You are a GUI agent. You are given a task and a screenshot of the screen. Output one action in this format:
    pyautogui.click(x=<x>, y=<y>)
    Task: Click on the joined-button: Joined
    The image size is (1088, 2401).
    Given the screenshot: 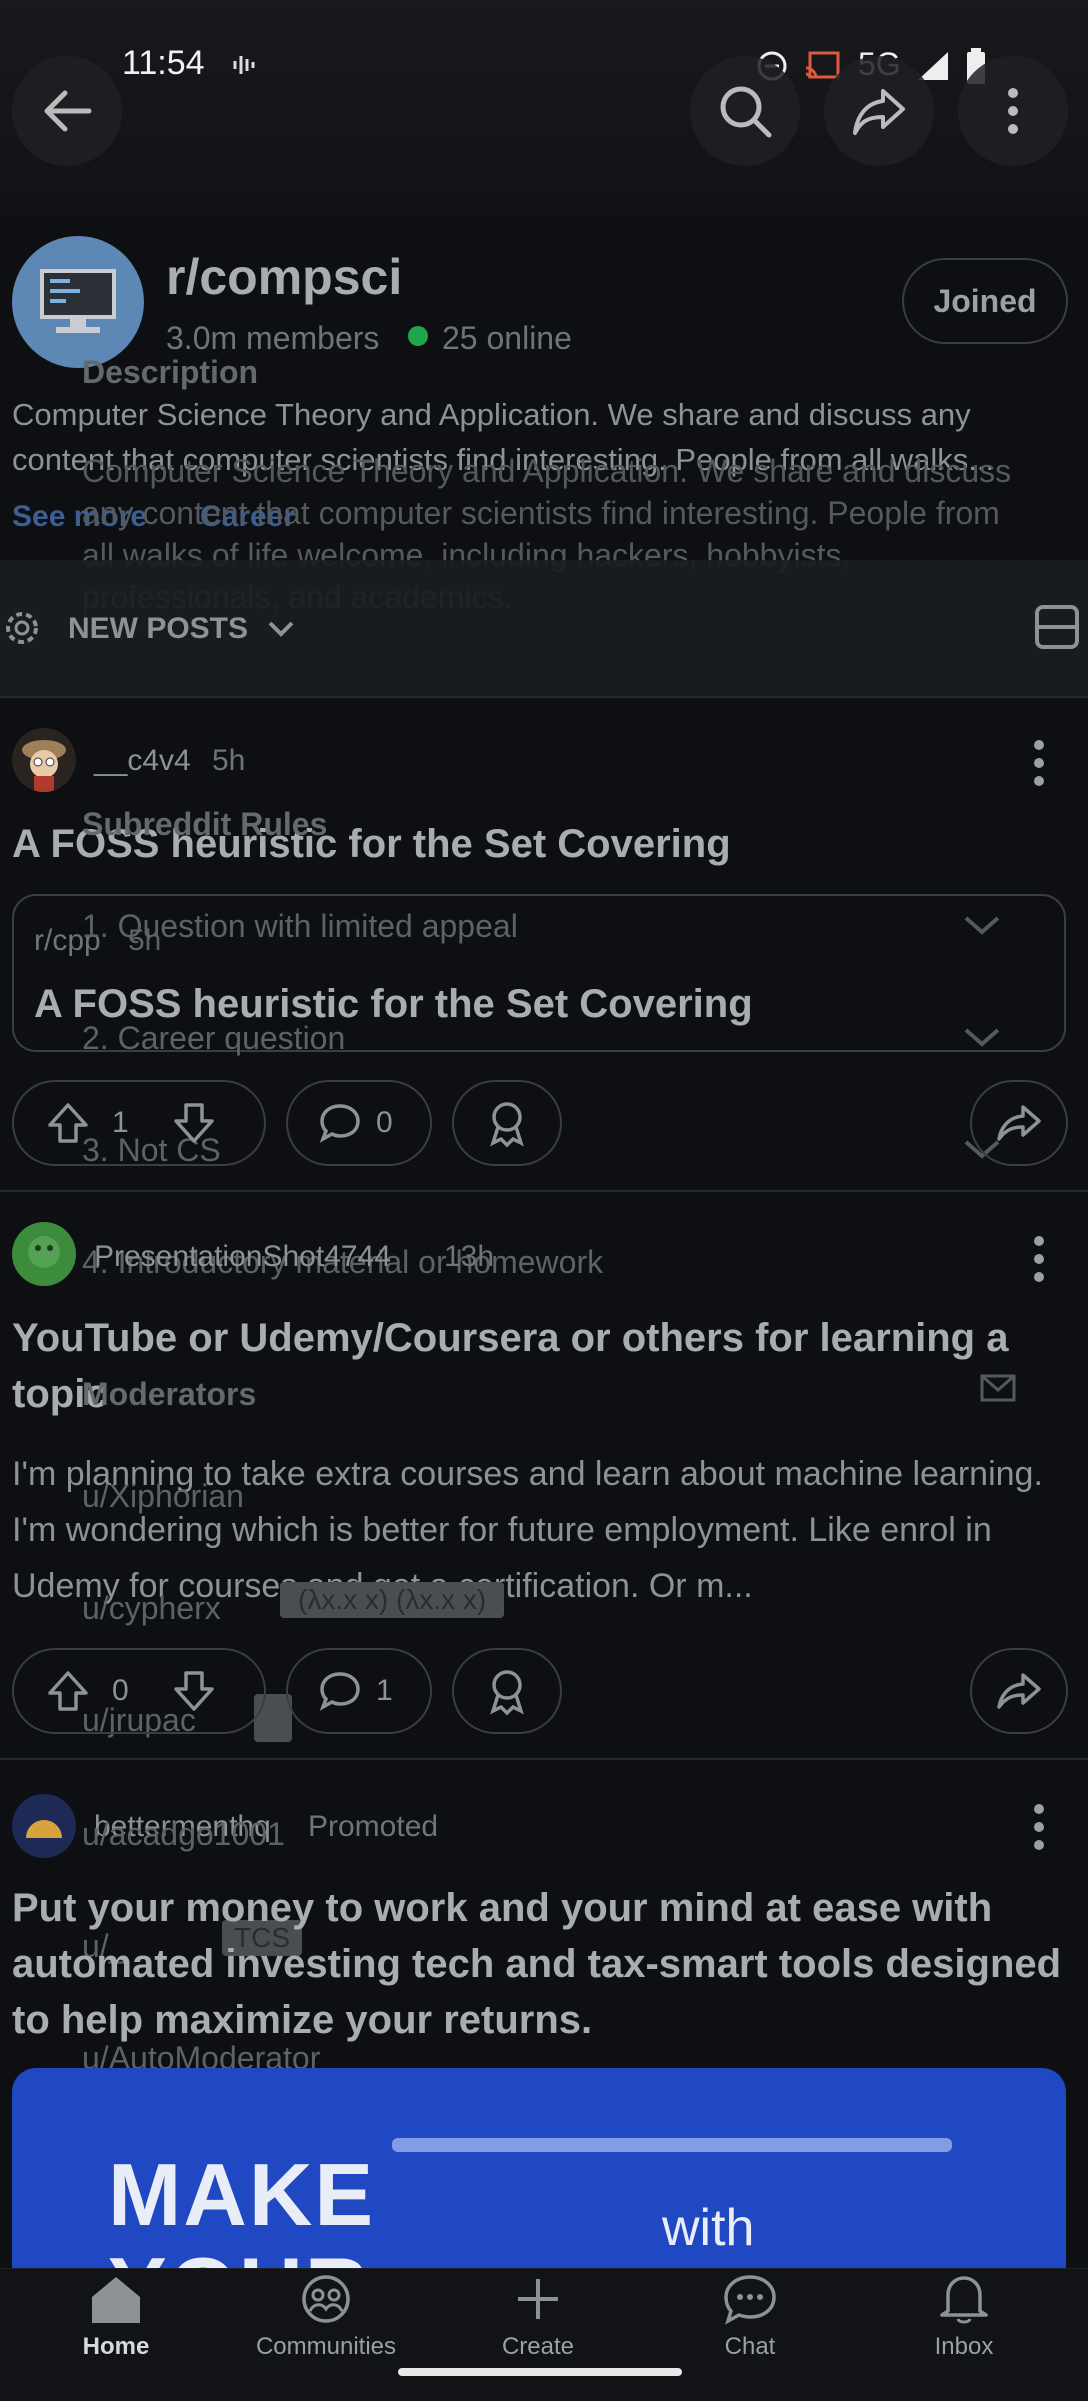 What is the action you would take?
    pyautogui.click(x=985, y=301)
    